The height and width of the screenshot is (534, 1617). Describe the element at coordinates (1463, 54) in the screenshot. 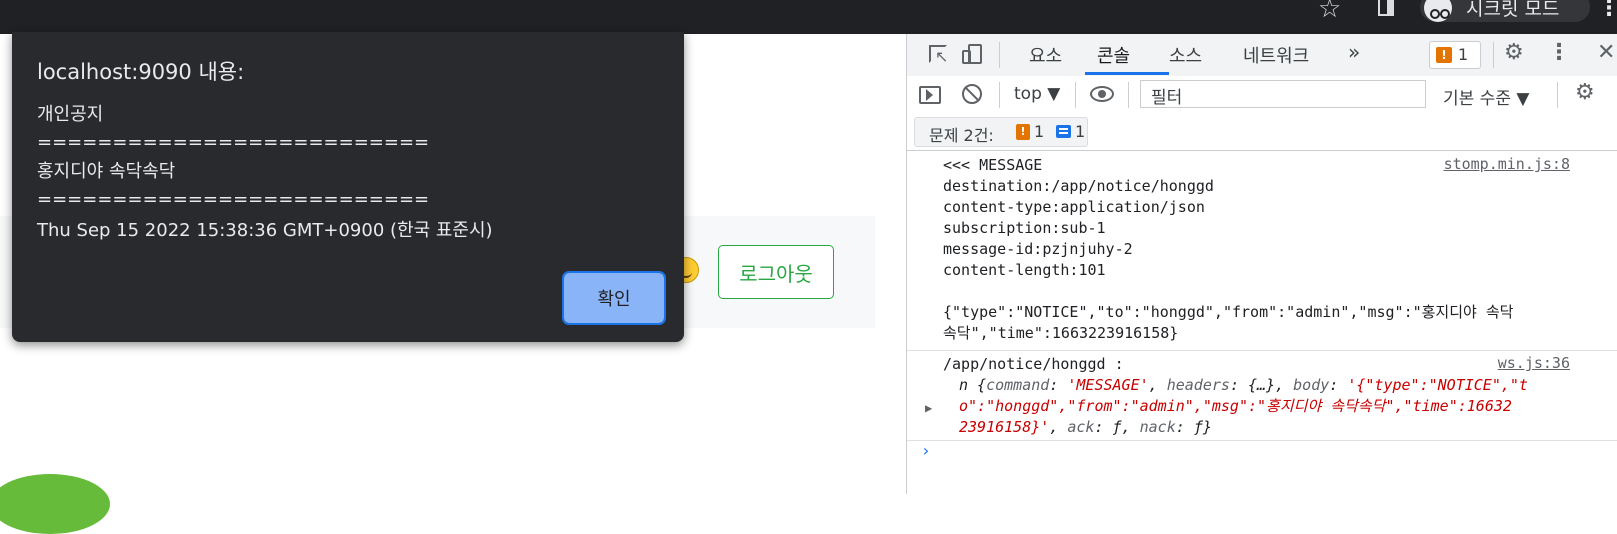

I see `issues-count: 1` at that location.